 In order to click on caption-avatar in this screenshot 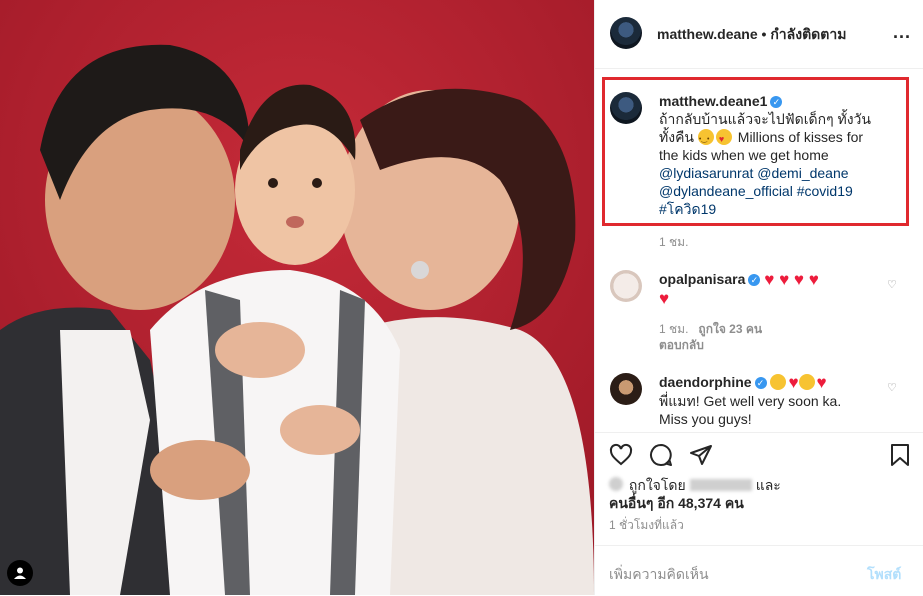, I will do `click(626, 108)`.